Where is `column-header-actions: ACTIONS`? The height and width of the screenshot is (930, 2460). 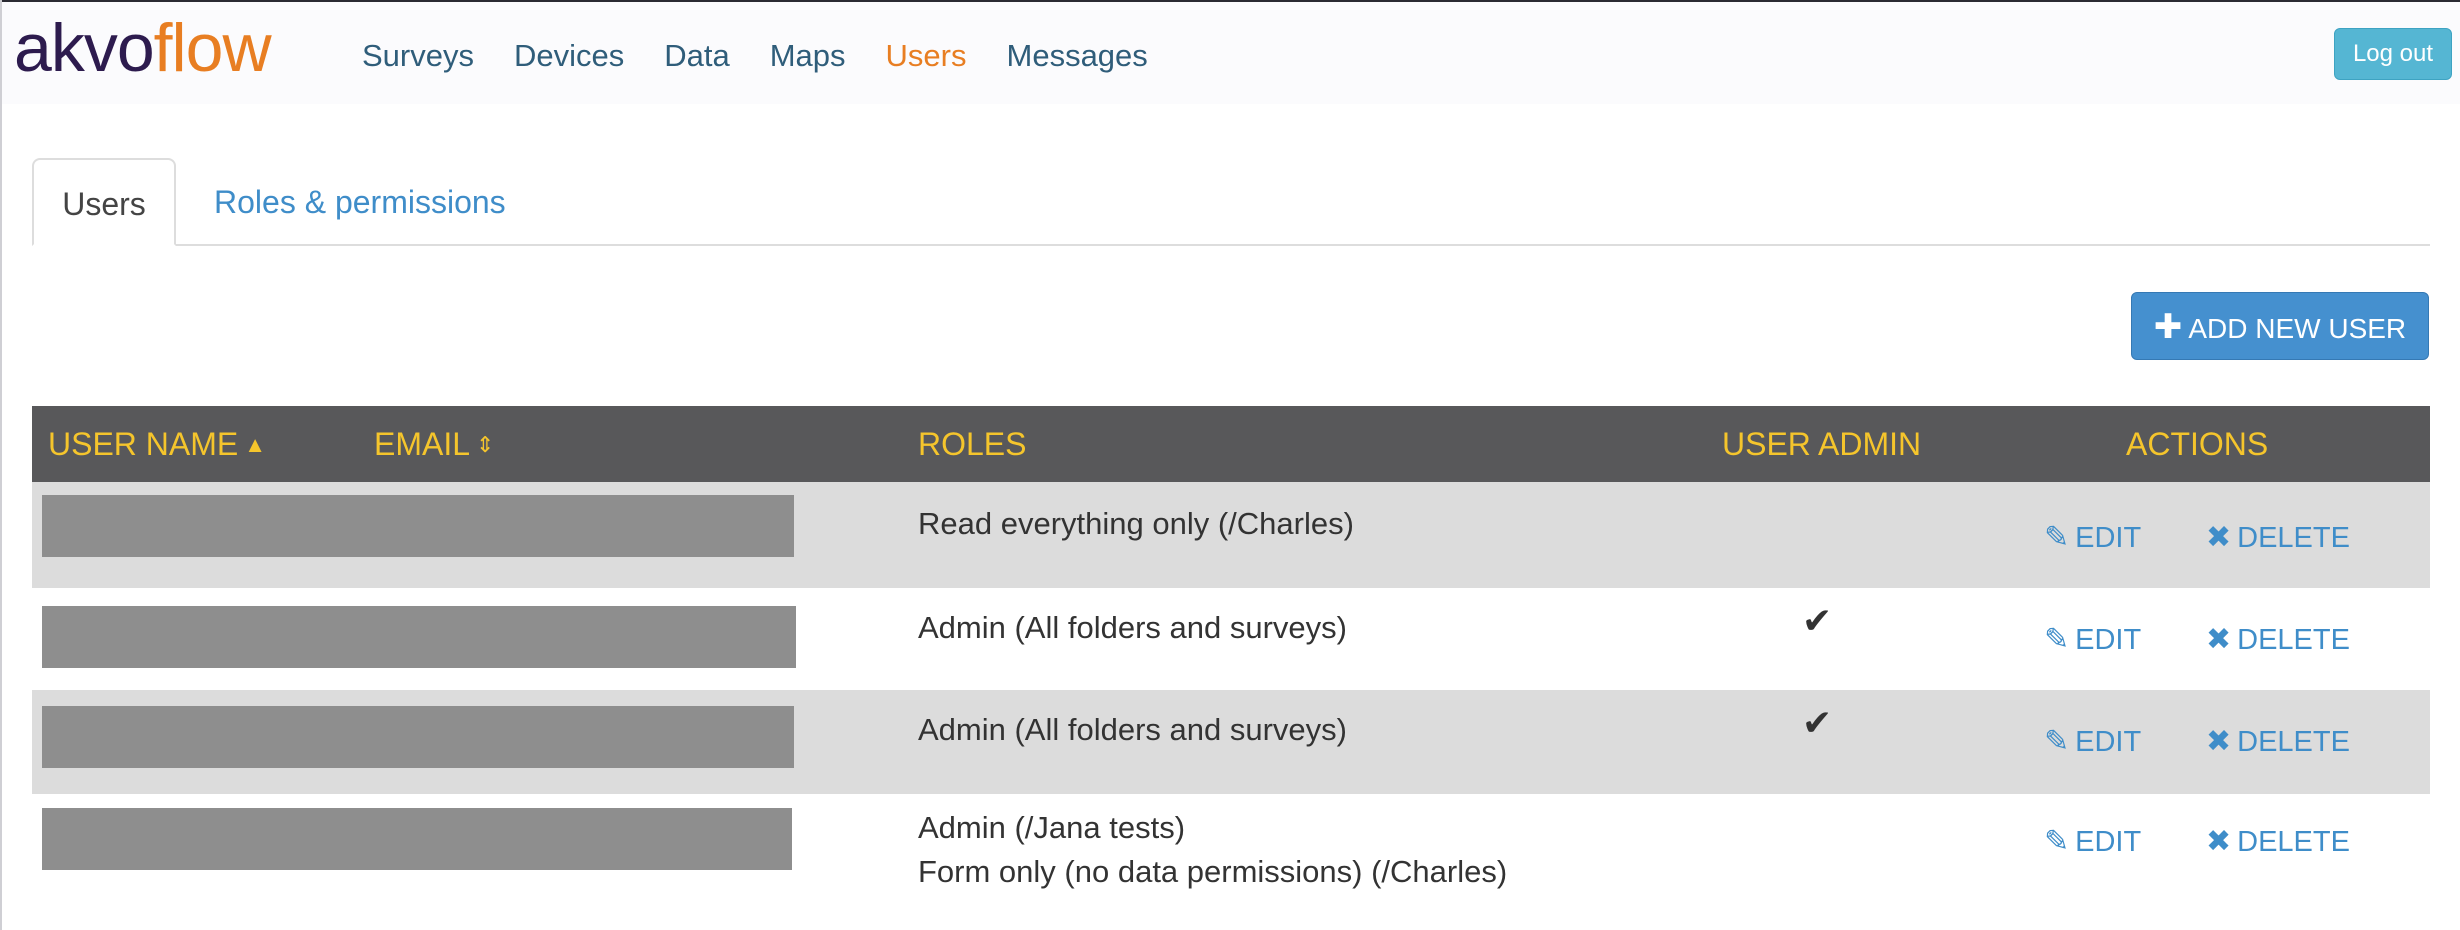 column-header-actions: ACTIONS is located at coordinates (2197, 444).